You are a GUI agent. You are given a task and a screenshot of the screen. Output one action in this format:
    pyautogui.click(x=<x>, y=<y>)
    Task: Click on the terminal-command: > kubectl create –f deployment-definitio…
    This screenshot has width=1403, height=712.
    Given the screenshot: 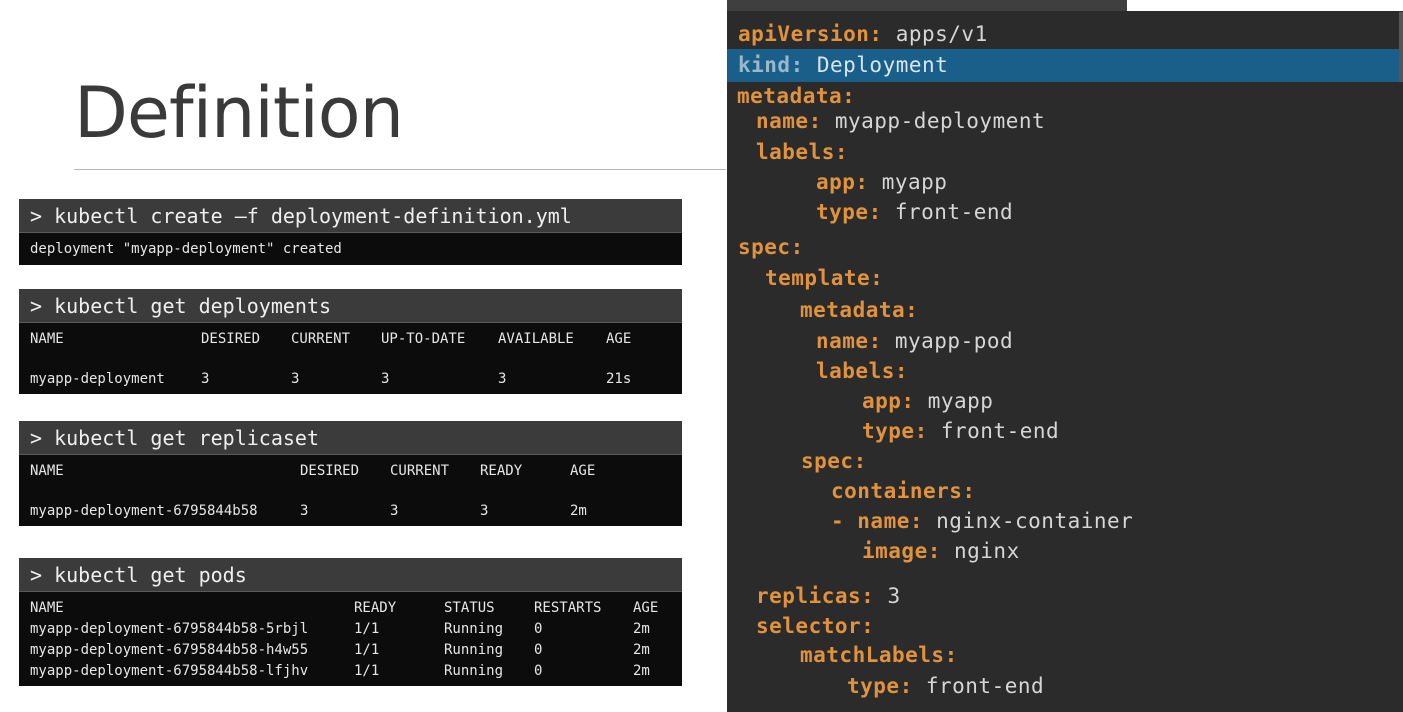 What is the action you would take?
    pyautogui.click(x=350, y=216)
    